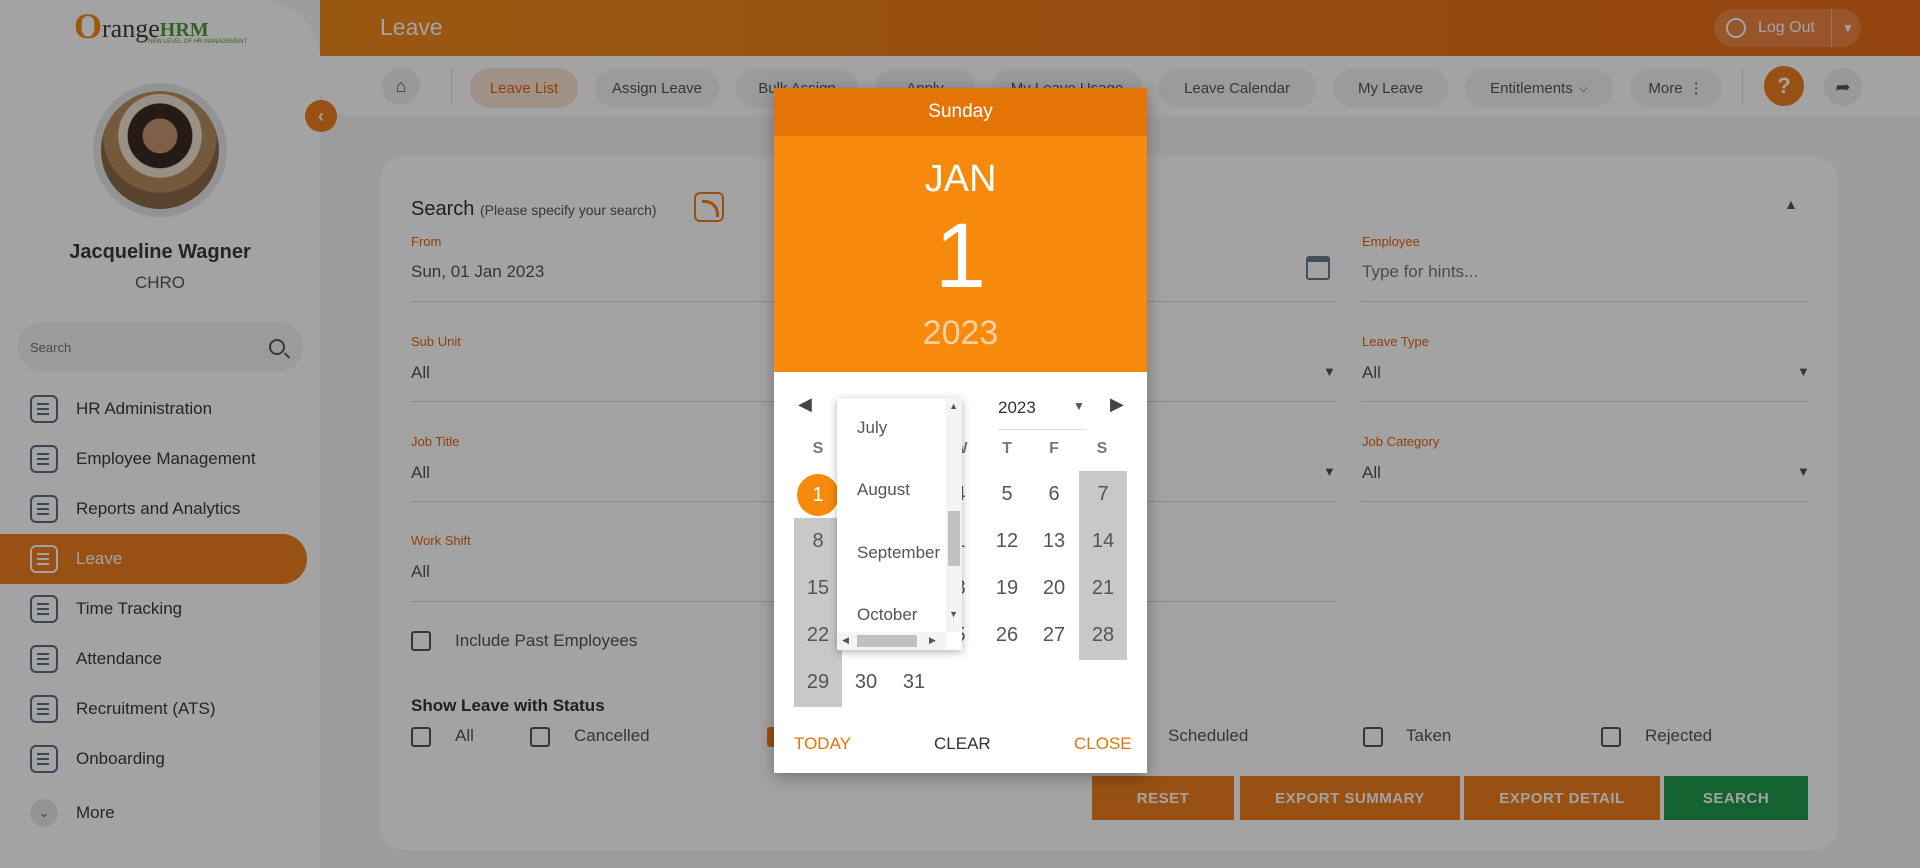 This screenshot has height=868, width=1920. What do you see at coordinates (960, 179) in the screenshot?
I see `picker-month: JAN` at bounding box center [960, 179].